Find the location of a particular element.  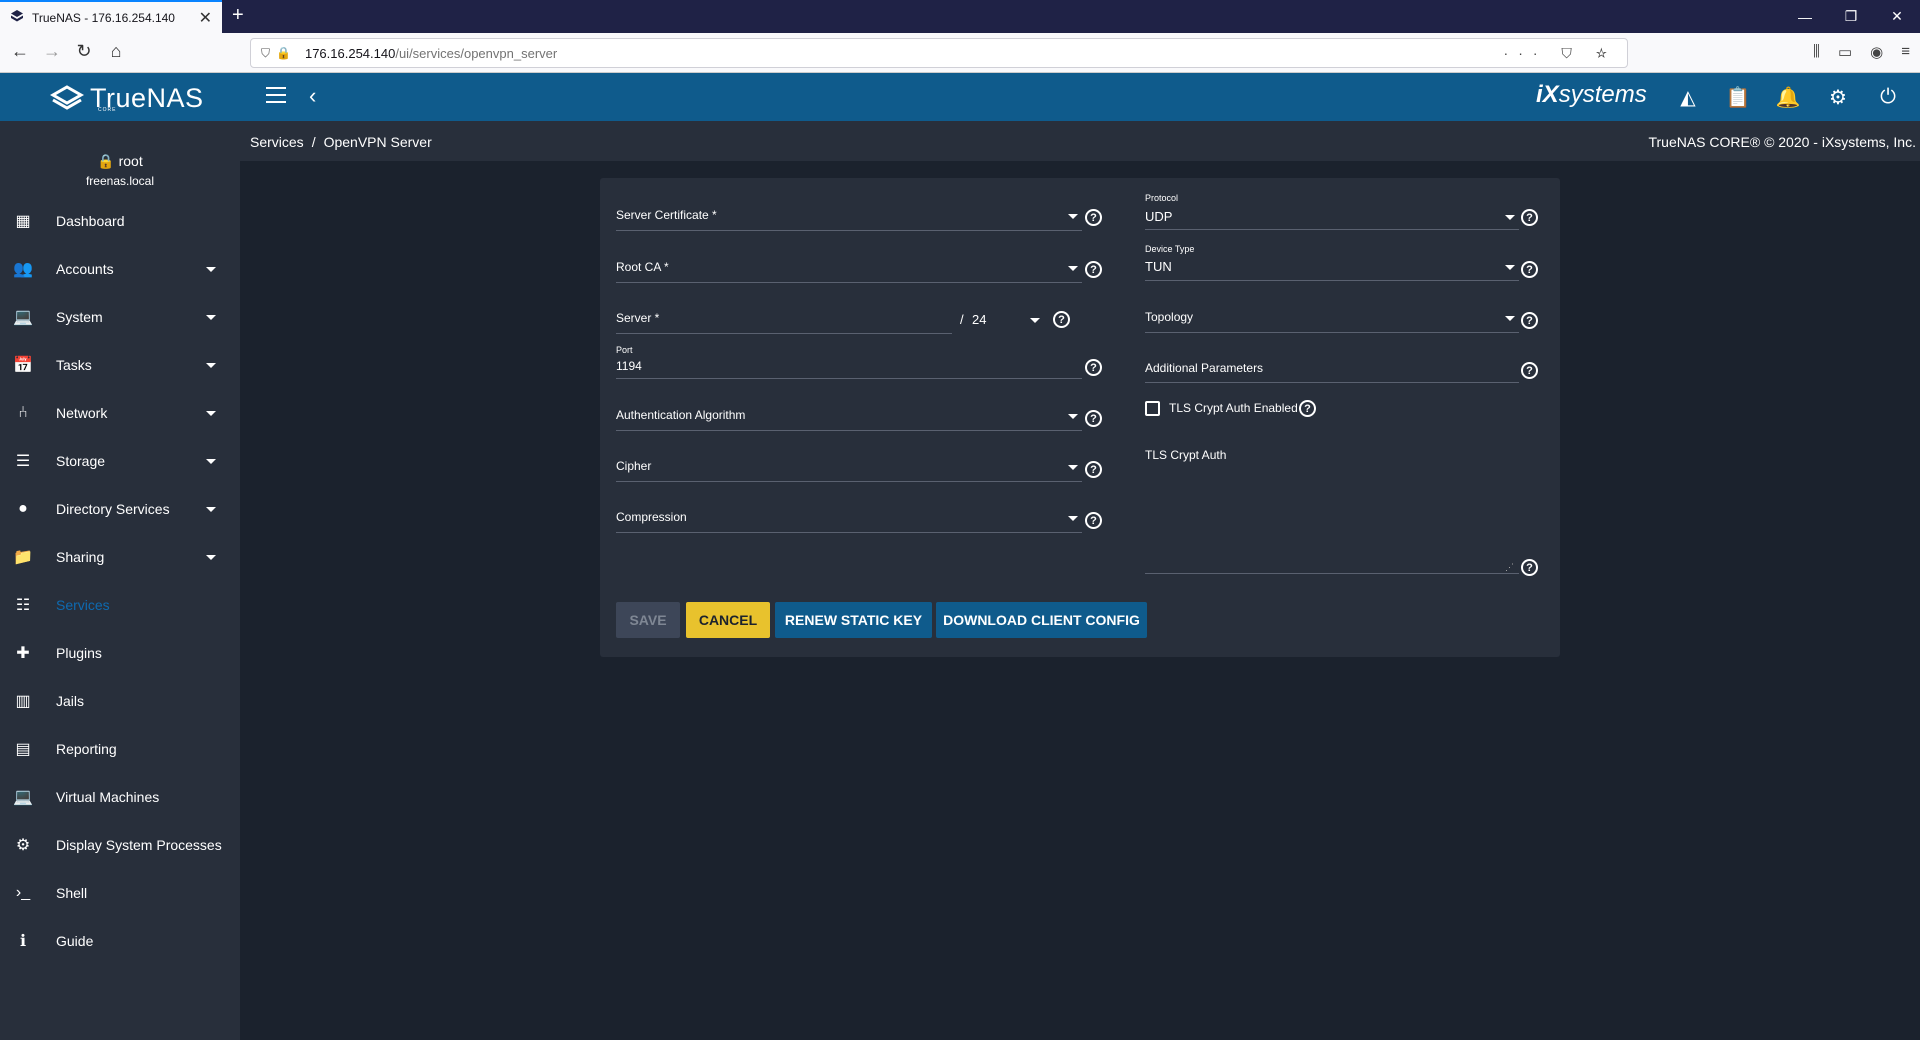

server-help-icon: ? is located at coordinates (1061, 319).